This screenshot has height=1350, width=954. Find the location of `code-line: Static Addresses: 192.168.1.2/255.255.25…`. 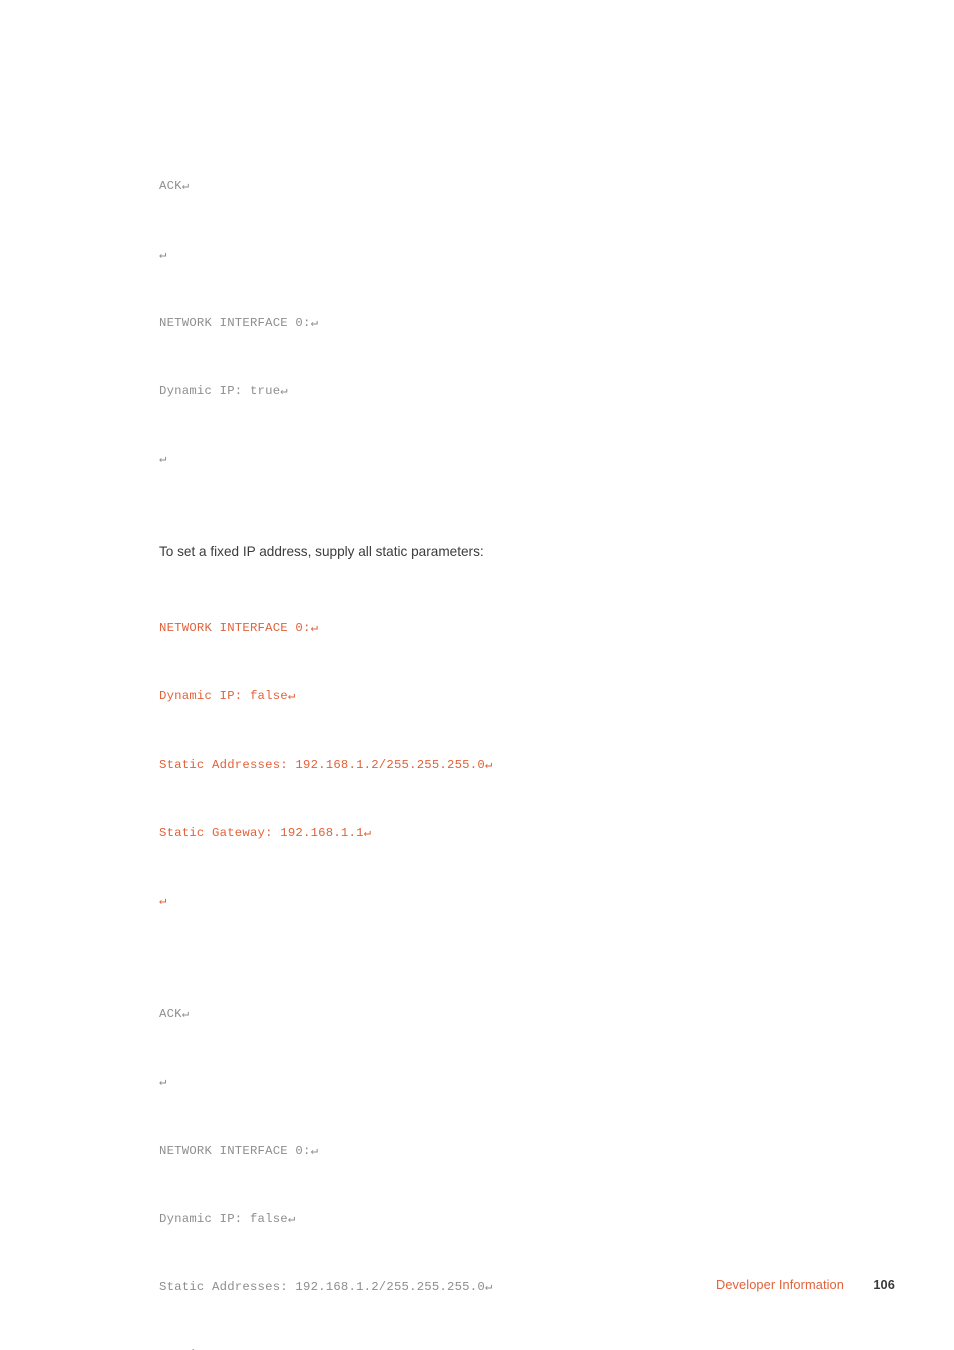

code-line: Static Addresses: 192.168.1.2/255.255.25… is located at coordinates (326, 764).